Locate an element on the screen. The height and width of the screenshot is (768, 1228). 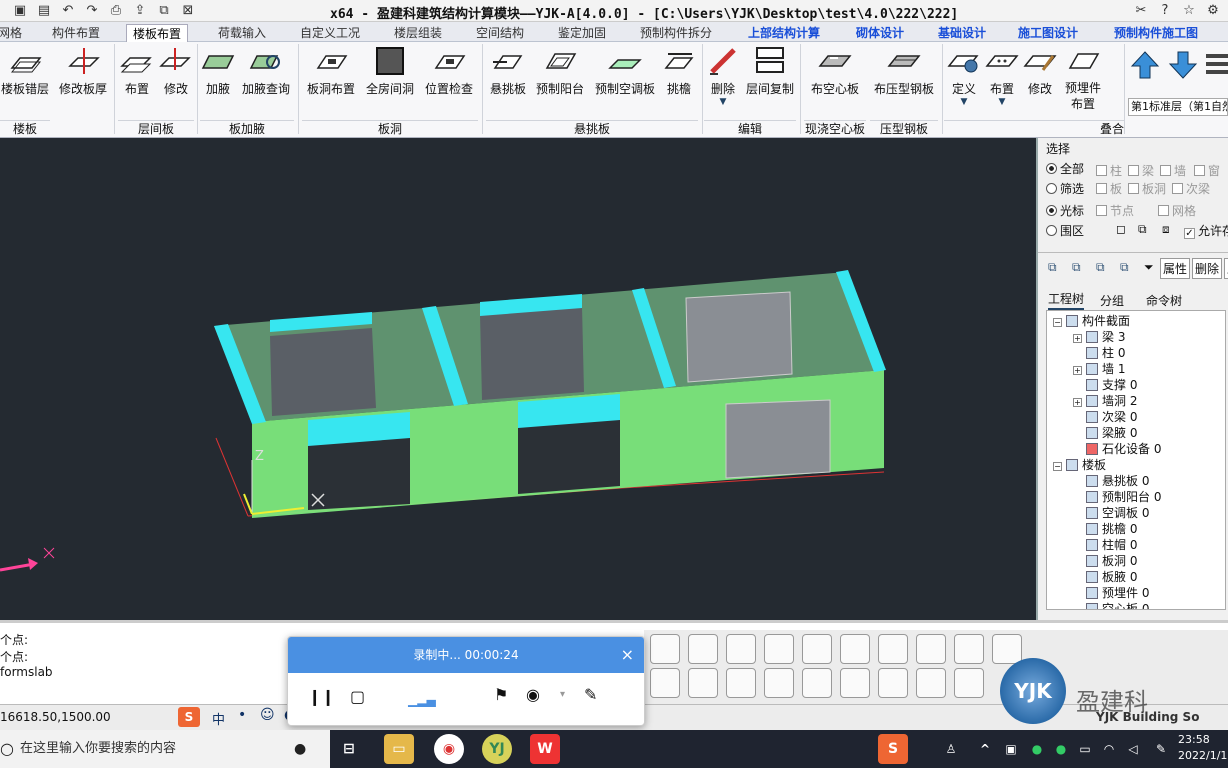
tree-node: 空调板 0 is located at coordinates (1117, 513).